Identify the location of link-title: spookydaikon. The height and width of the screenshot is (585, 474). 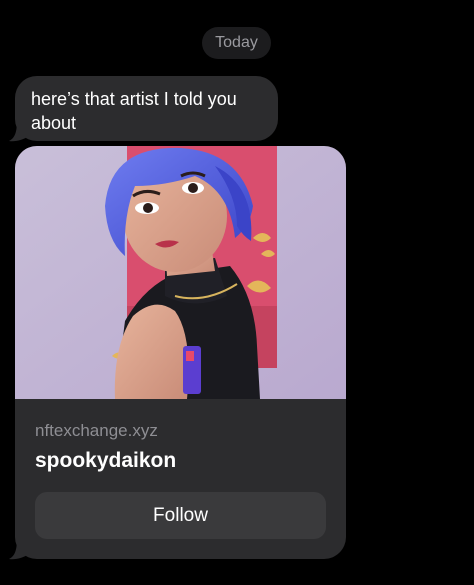
(106, 460).